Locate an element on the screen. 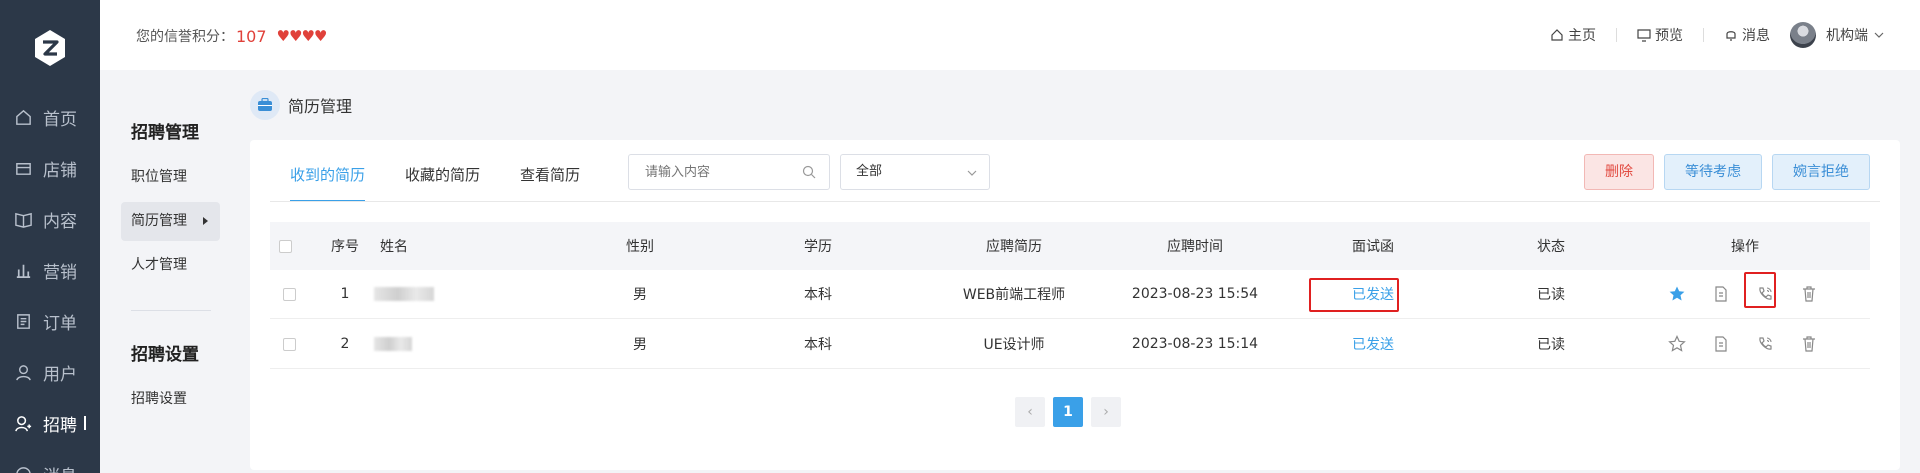 The height and width of the screenshot is (473, 1920). reject-button: 婉言拒绝 is located at coordinates (1821, 172).